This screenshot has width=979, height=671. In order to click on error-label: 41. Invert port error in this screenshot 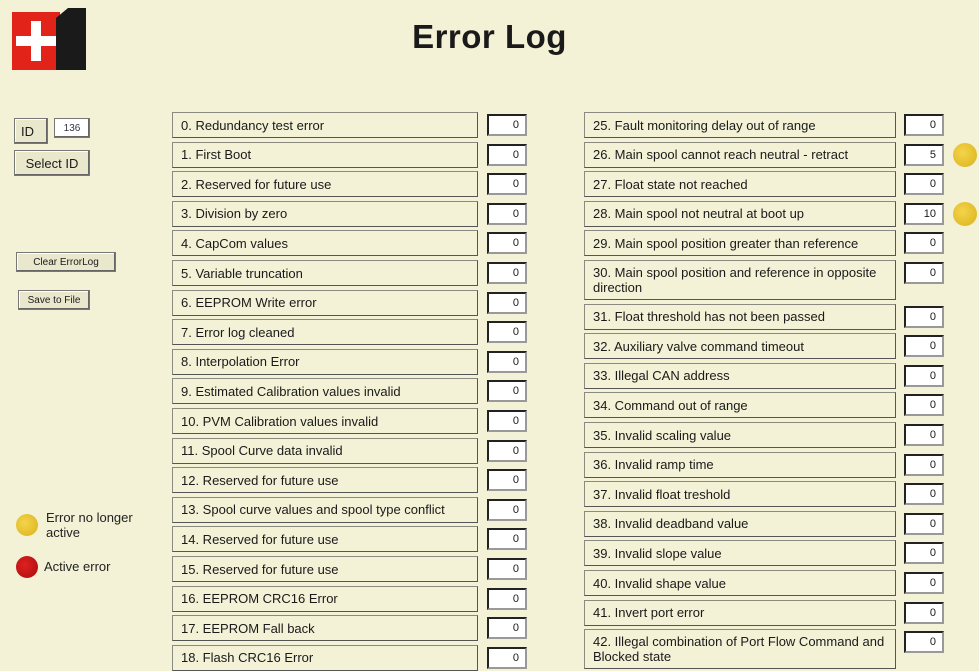, I will do `click(740, 612)`.